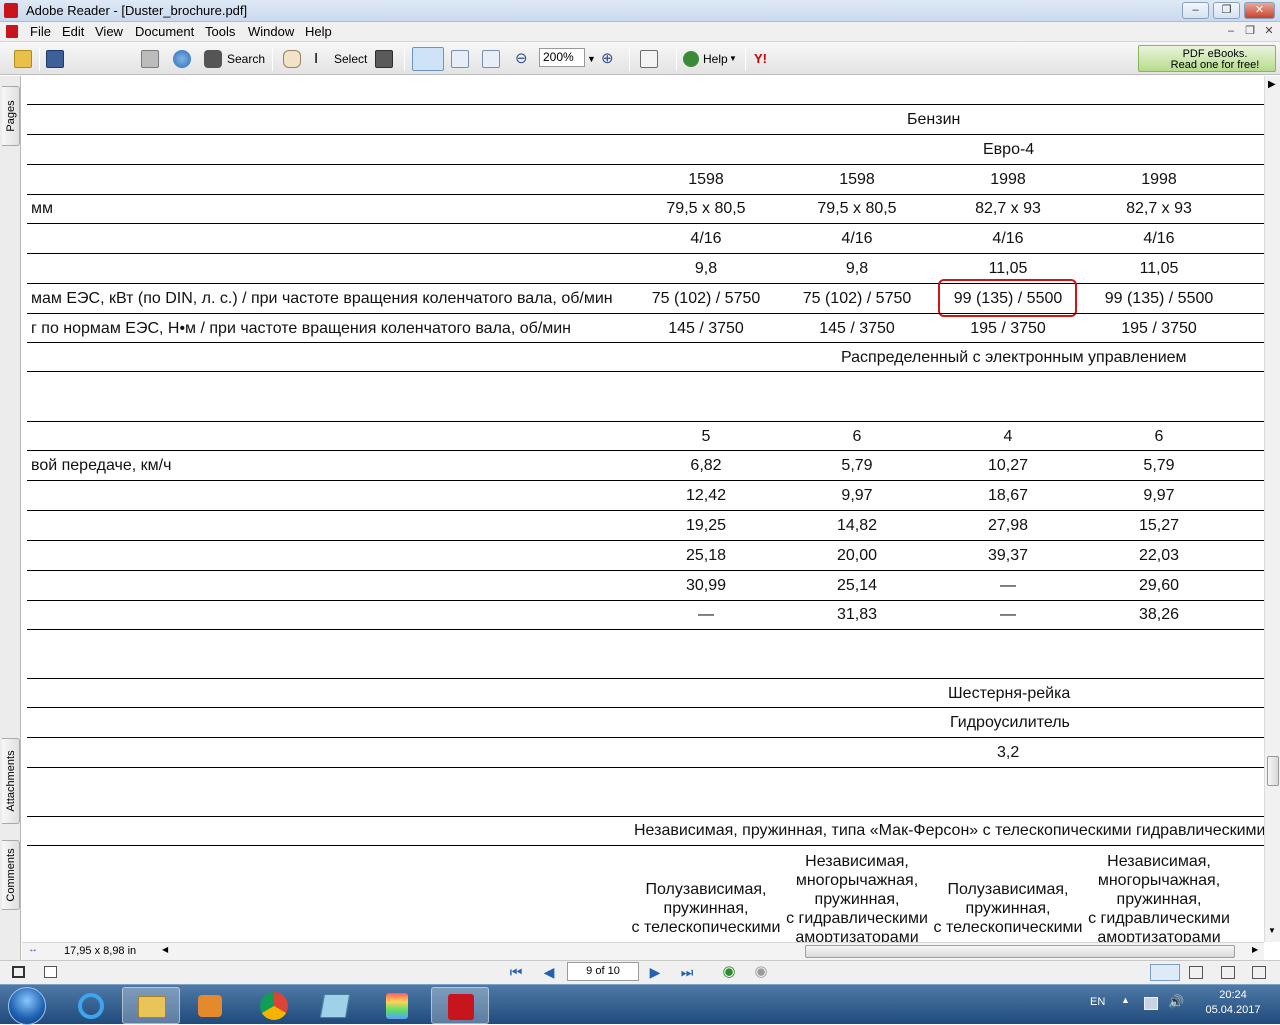  I want to click on fit-width-icon, so click(491, 59).